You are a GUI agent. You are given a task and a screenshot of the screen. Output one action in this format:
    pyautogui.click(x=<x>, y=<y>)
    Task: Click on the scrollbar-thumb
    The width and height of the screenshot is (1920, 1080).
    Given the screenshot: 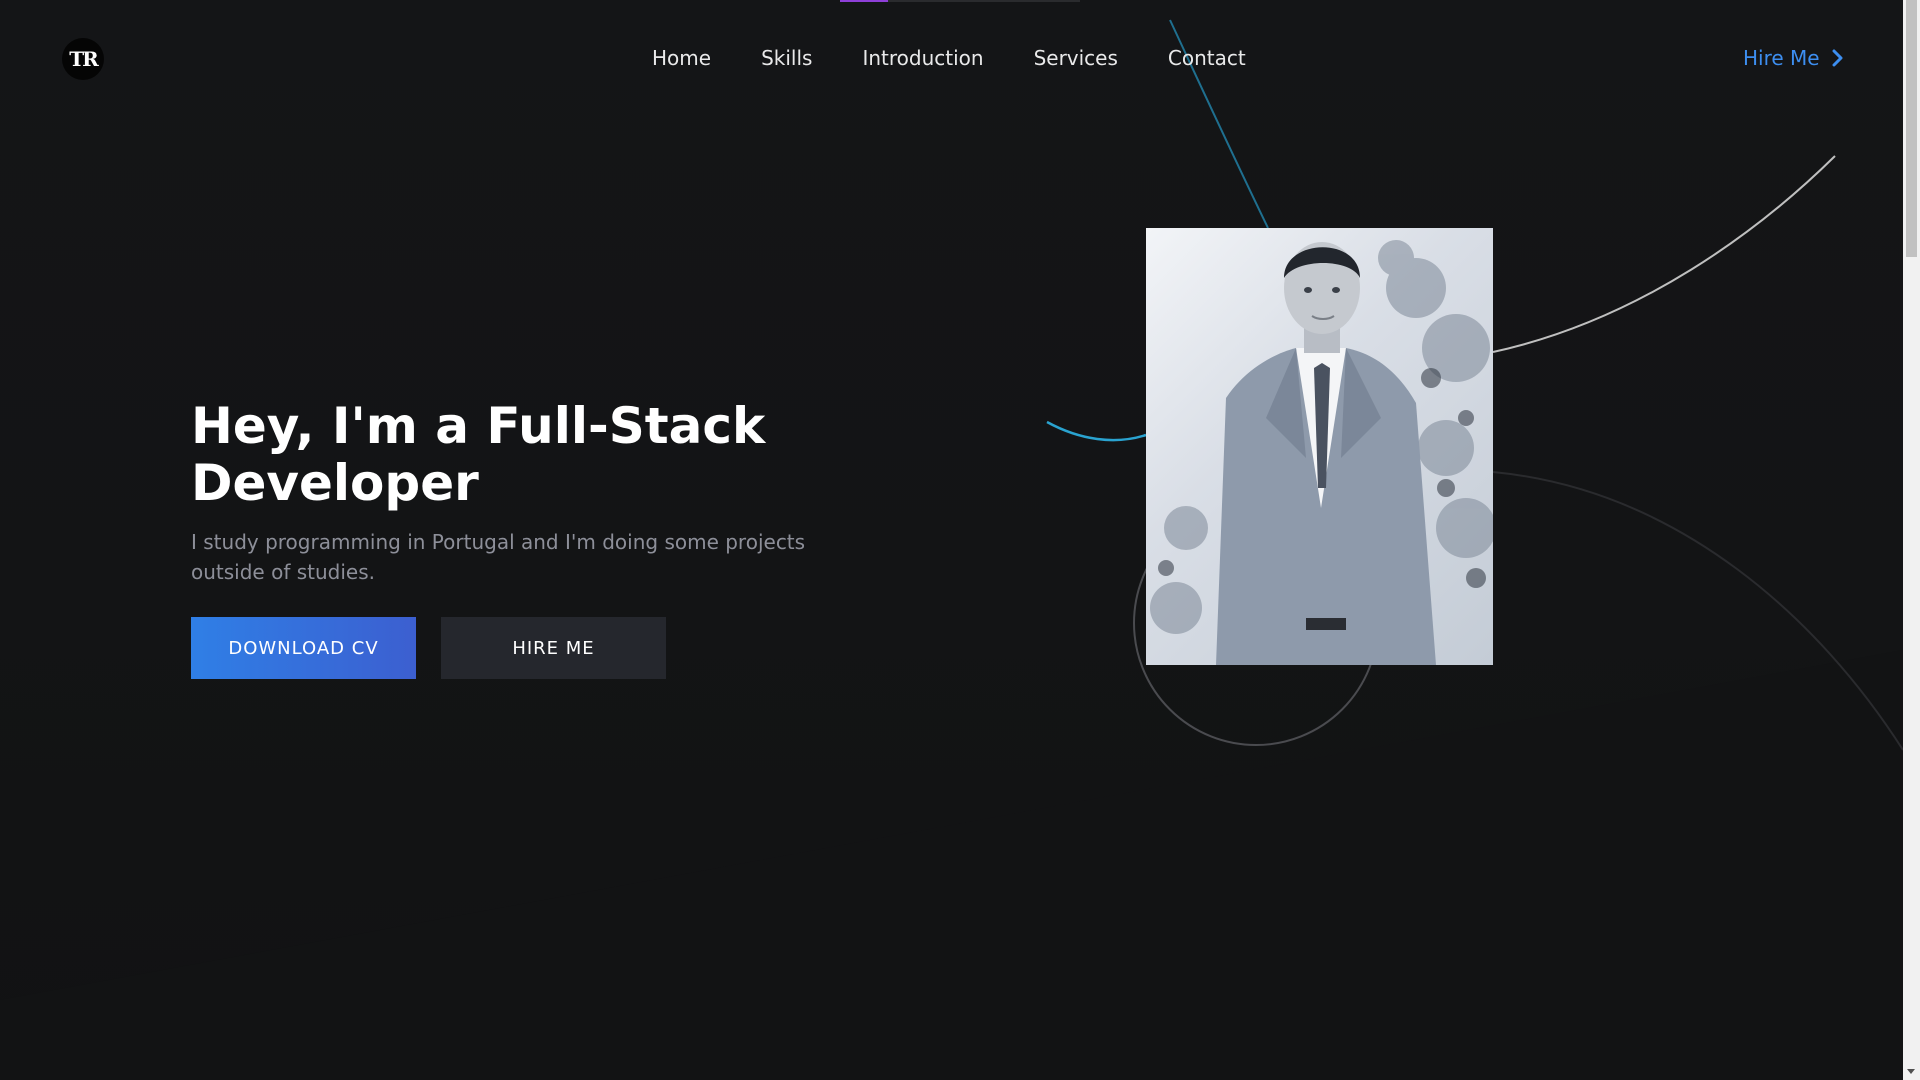 What is the action you would take?
    pyautogui.click(x=1911, y=128)
    